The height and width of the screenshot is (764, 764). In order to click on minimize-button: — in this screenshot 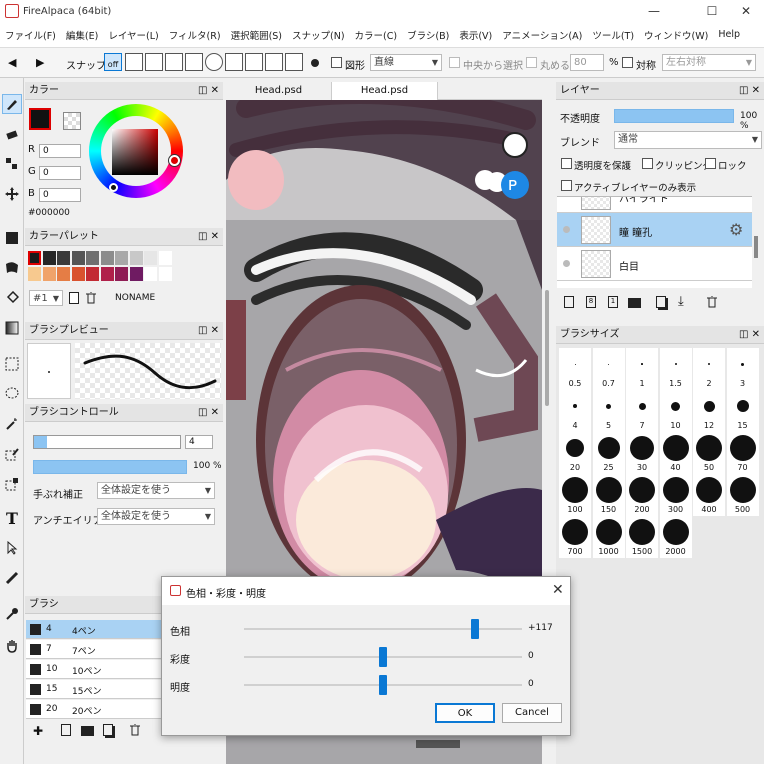, I will do `click(654, 11)`.